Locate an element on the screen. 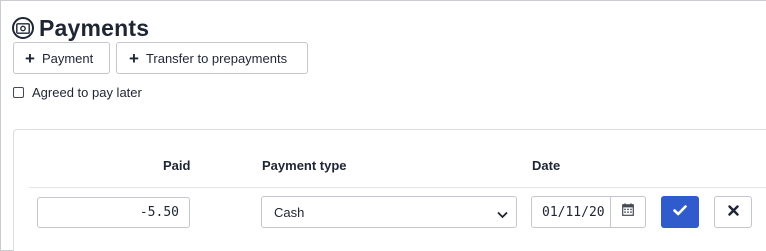 This screenshot has height=251, width=766. agreed-to-pay-later-checkbox is located at coordinates (18, 92).